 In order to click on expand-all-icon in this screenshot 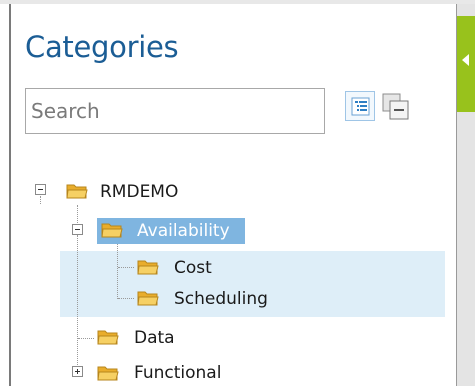, I will do `click(360, 106)`.